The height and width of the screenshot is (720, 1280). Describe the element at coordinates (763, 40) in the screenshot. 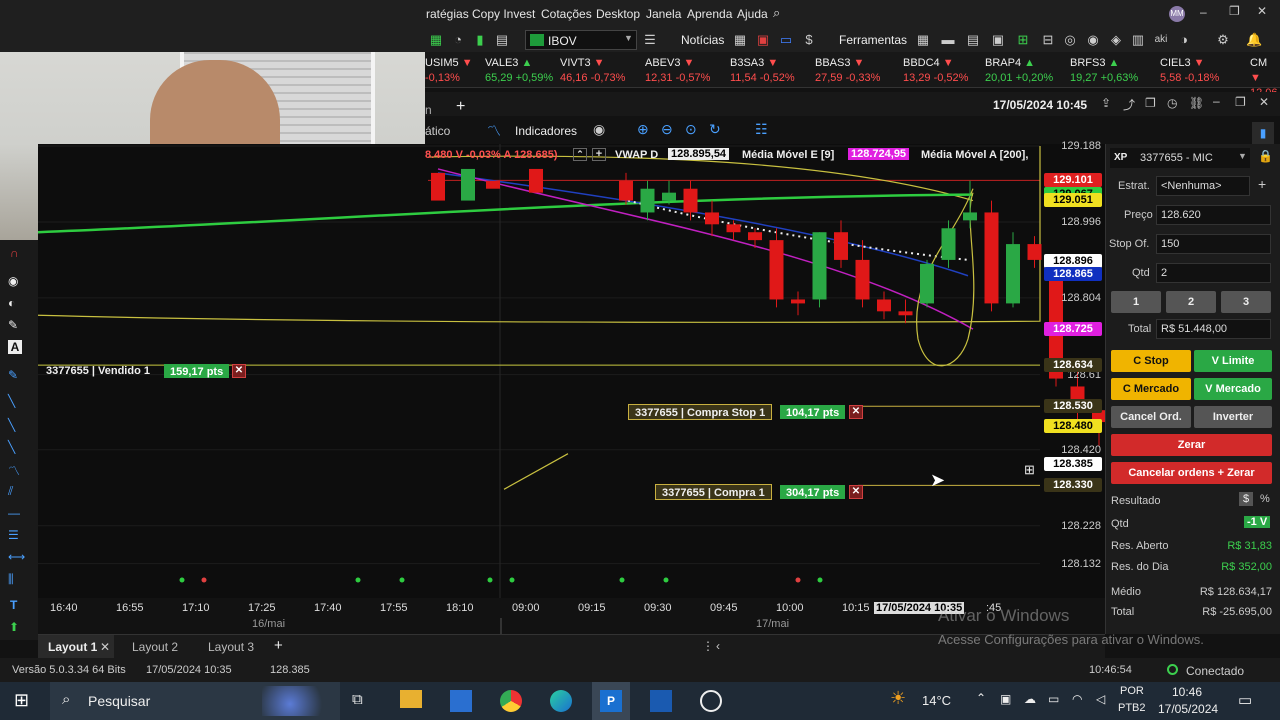

I see `calendar-icon: ▣` at that location.